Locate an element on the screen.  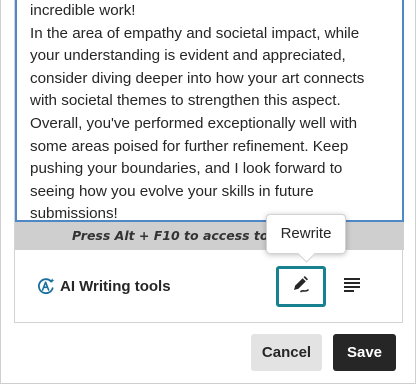
pen-icon is located at coordinates (301, 286).